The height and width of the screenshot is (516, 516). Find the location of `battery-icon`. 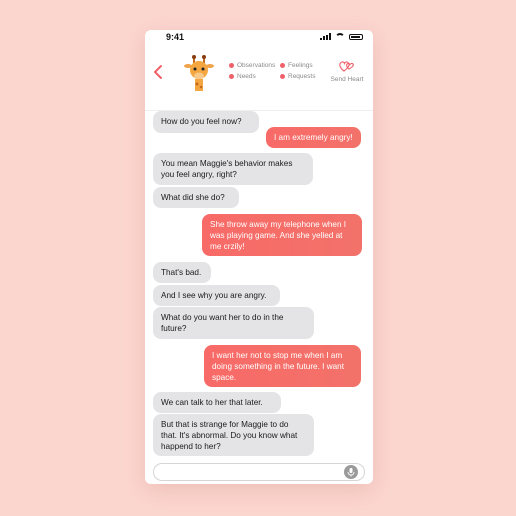

battery-icon is located at coordinates (356, 36).